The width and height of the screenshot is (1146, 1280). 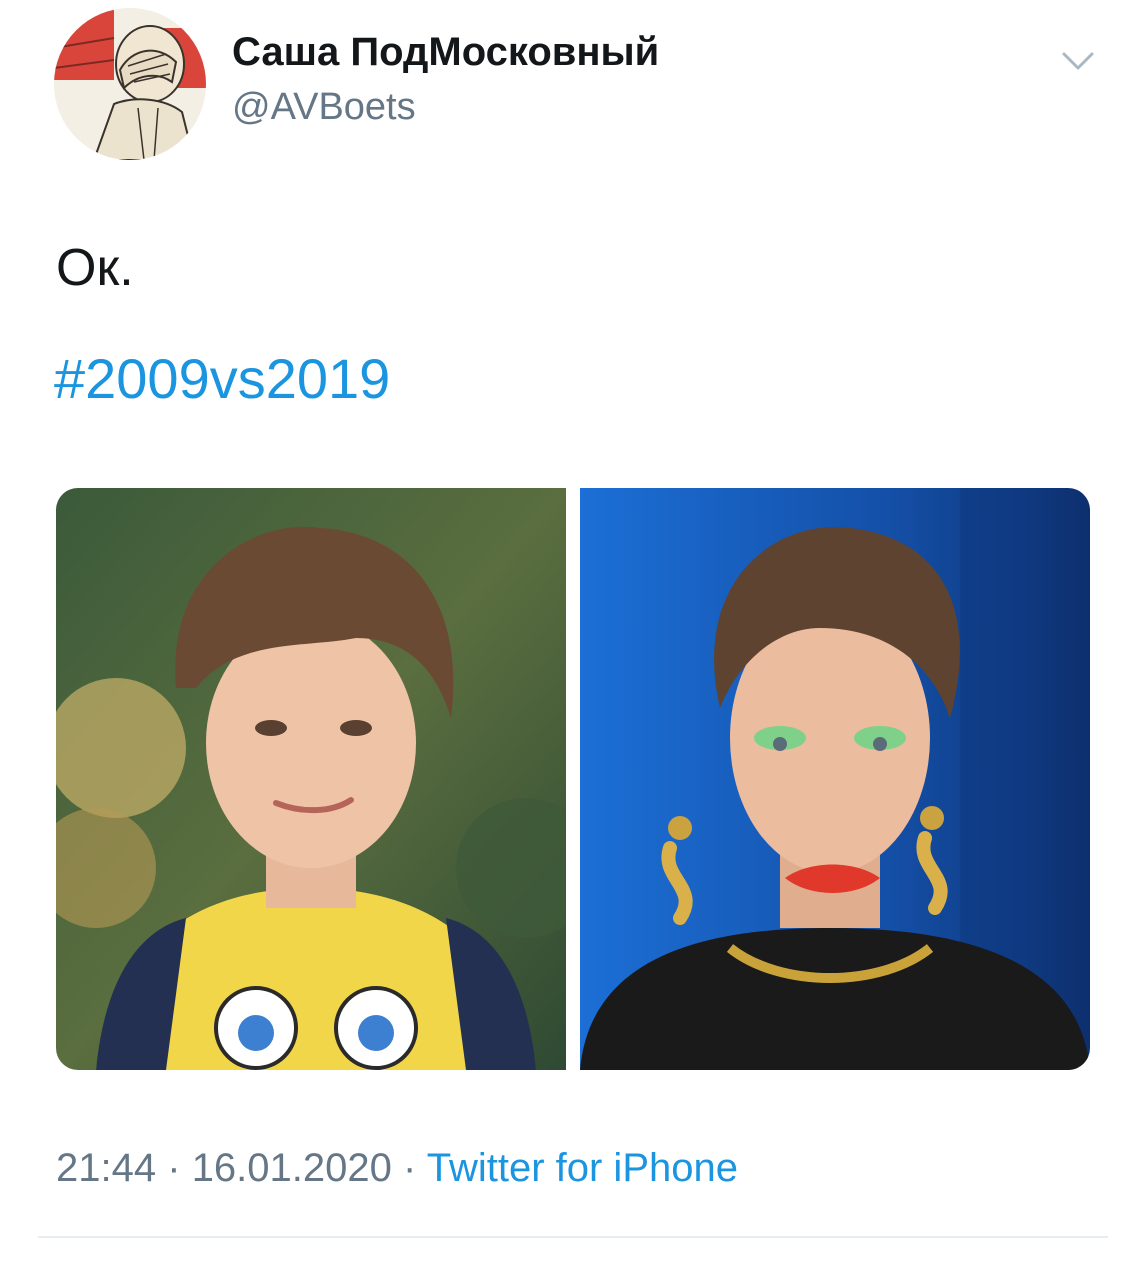 What do you see at coordinates (582, 1168) in the screenshot?
I see `tweet-source-link: Twitter for iPhone` at bounding box center [582, 1168].